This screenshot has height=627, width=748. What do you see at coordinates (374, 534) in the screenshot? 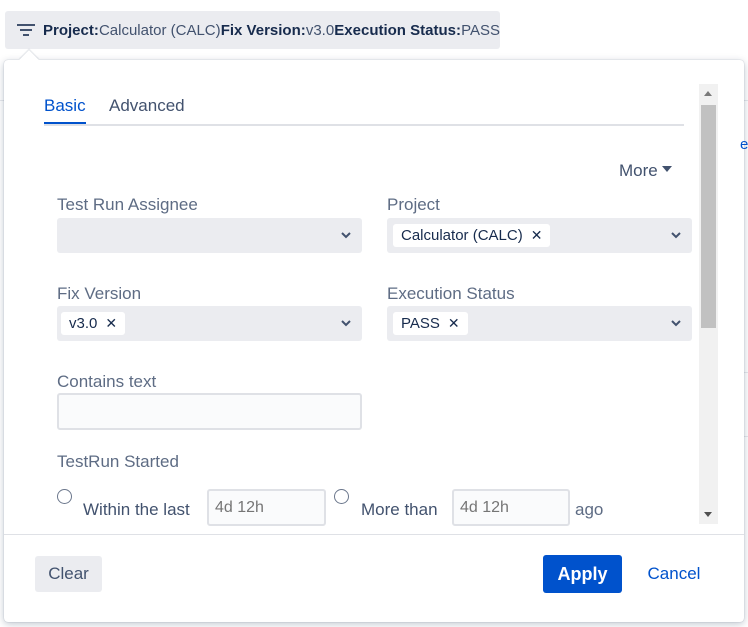
I see `footer-divider` at bounding box center [374, 534].